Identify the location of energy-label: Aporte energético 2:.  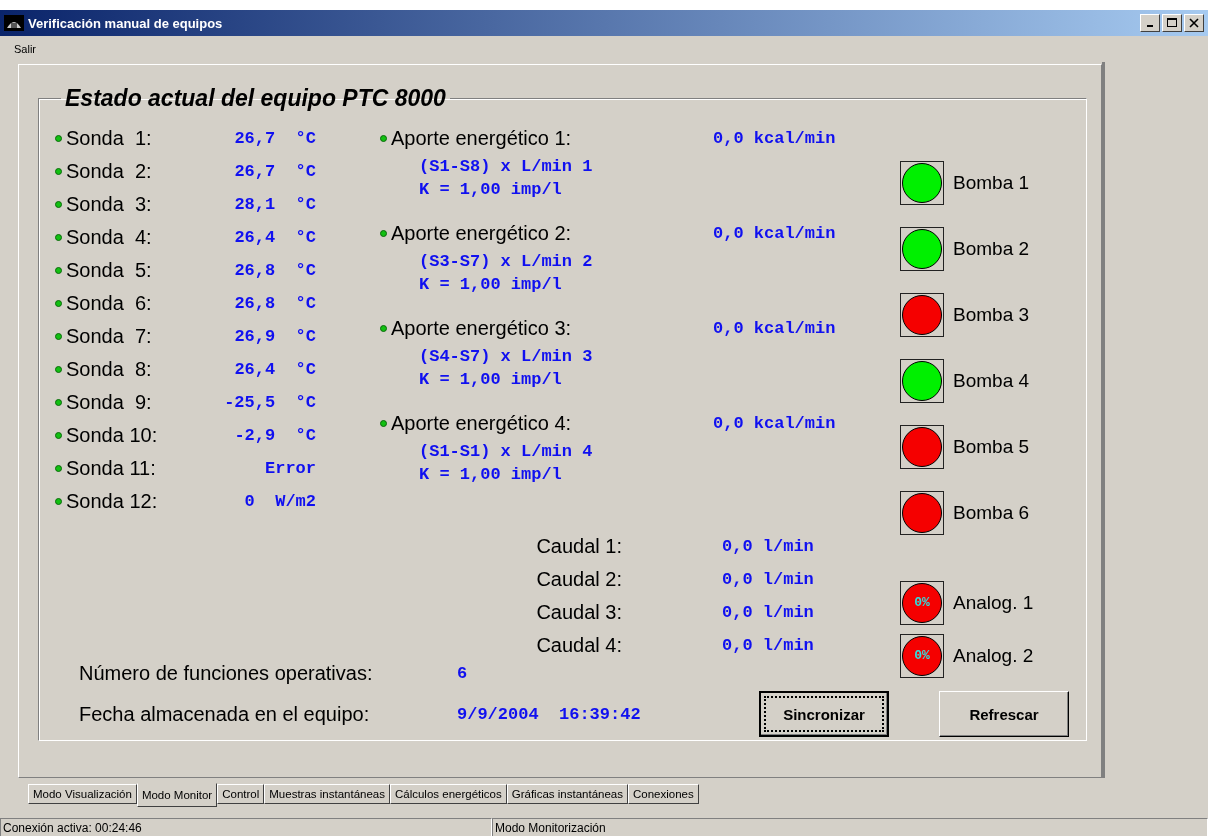
(482, 233).